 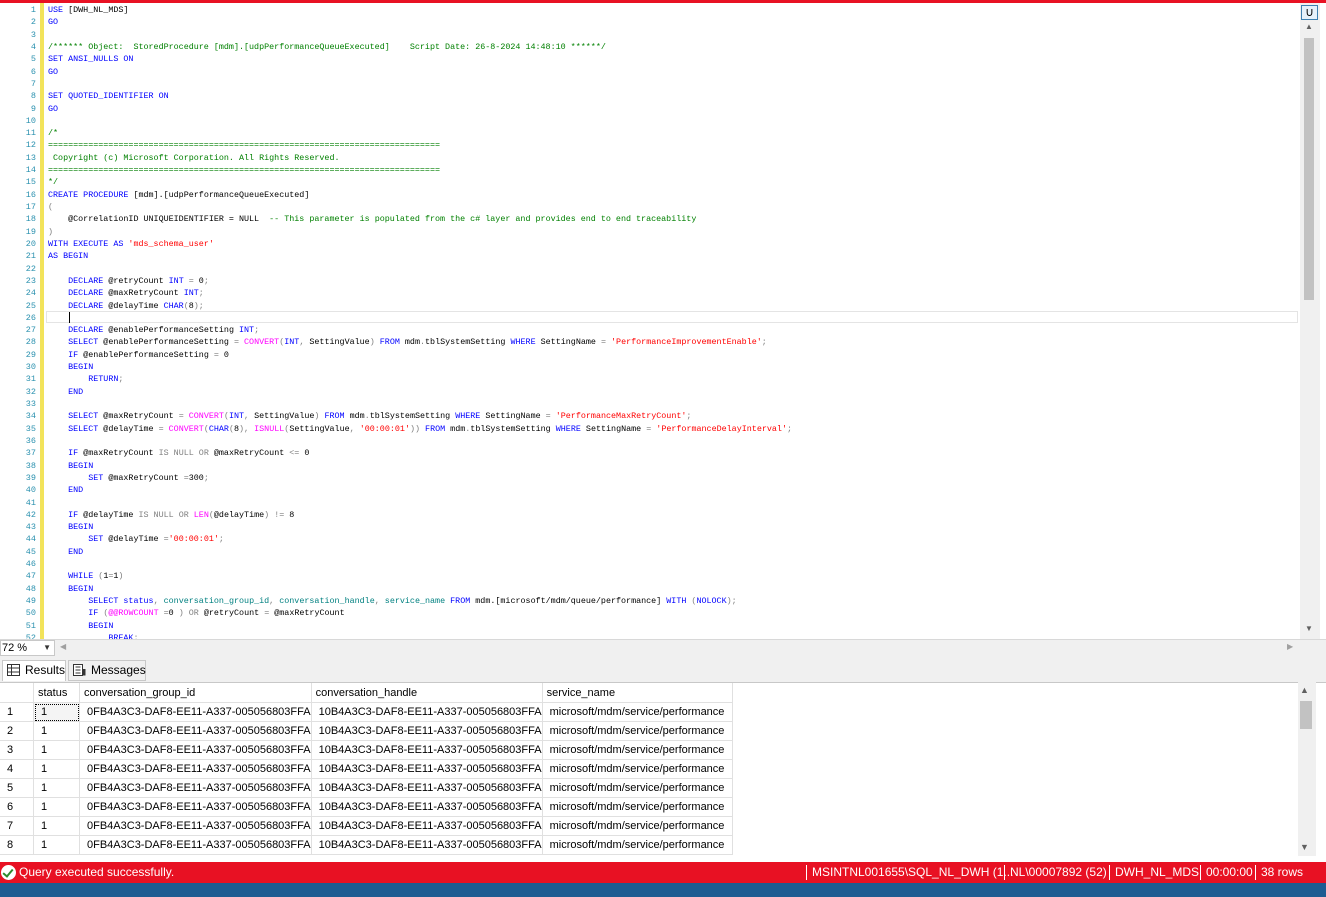 What do you see at coordinates (17, 845) in the screenshot?
I see `row-number: 8` at bounding box center [17, 845].